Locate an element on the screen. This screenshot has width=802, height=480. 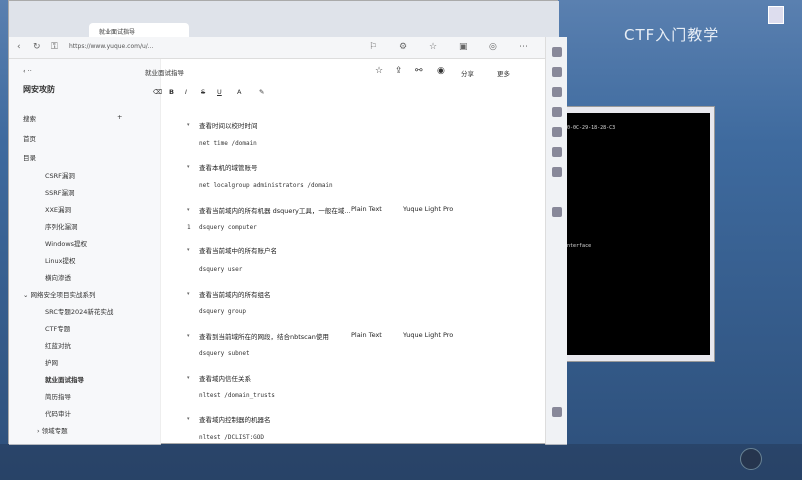
search-input: 搜索 is located at coordinates (29, 118).